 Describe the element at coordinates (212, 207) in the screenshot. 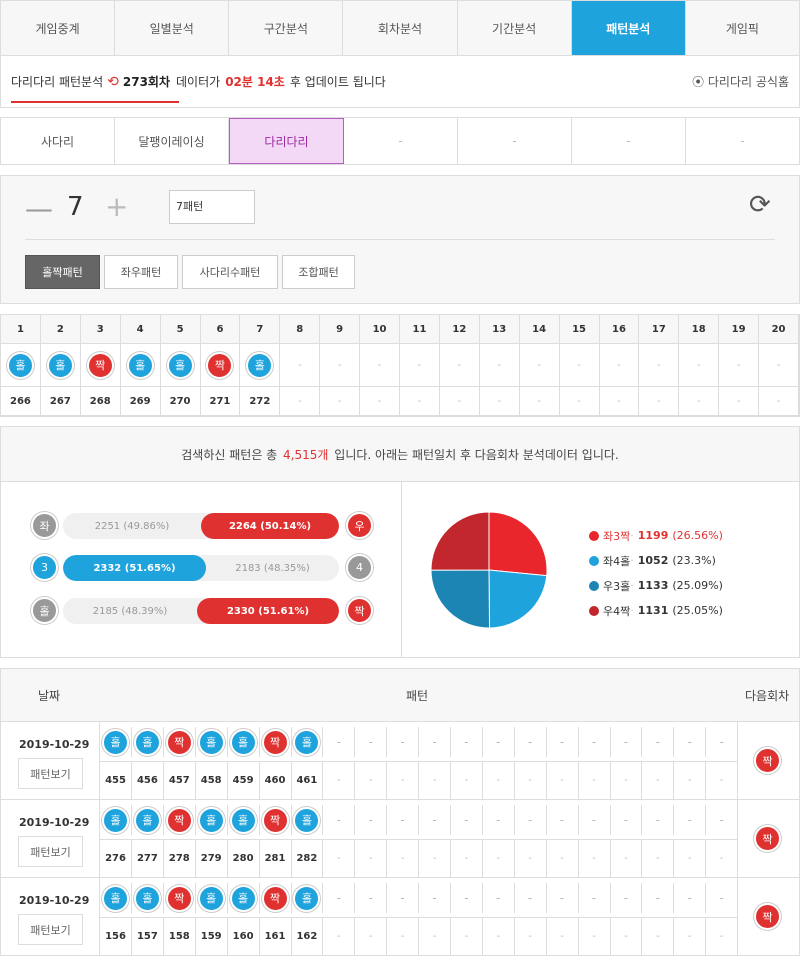

I see `pattern-select: 7패턴` at that location.